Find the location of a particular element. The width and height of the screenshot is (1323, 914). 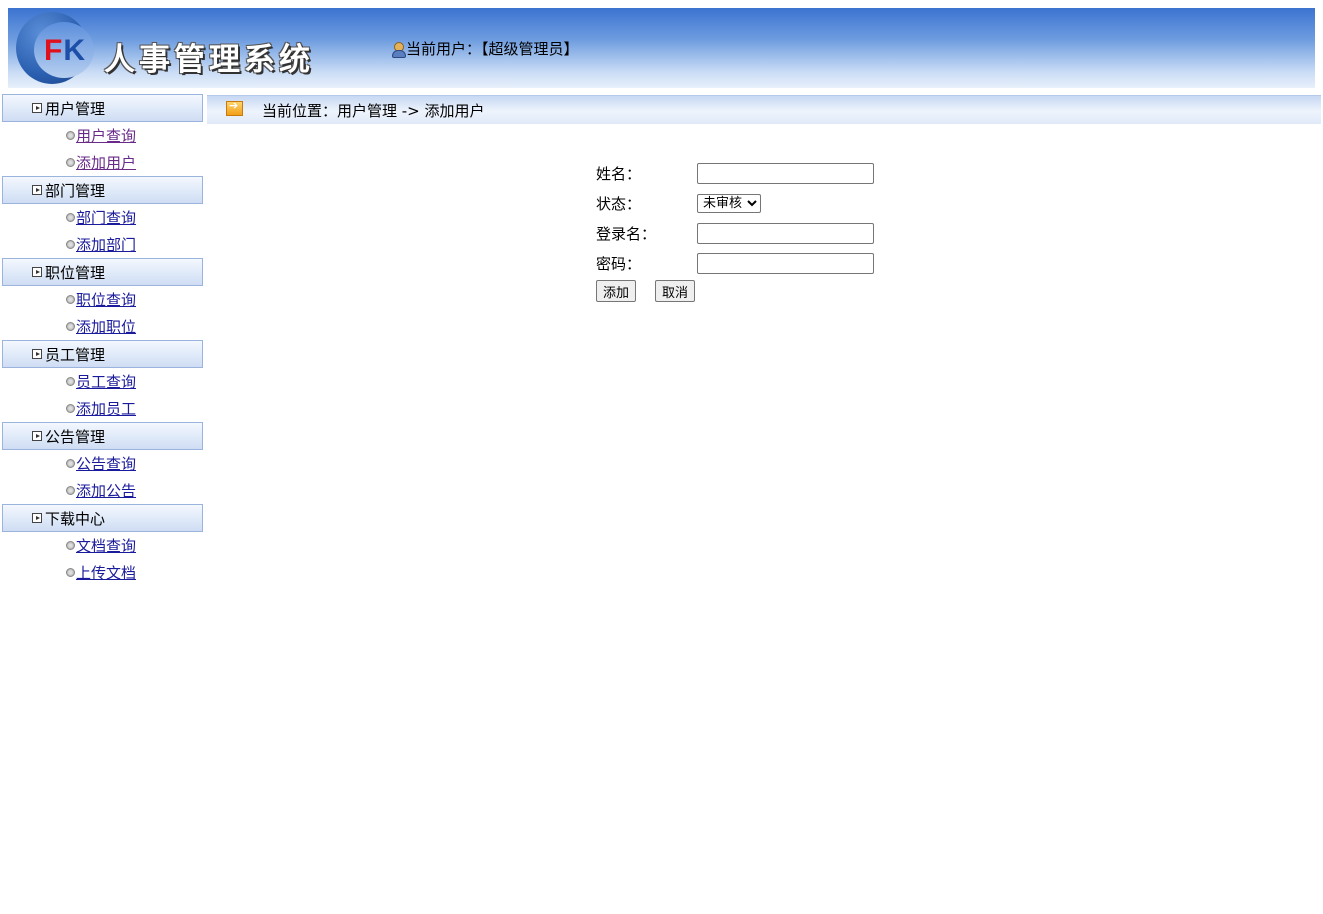

breadcrumb-text: 当前位置：用户管理 -> 添加用户 is located at coordinates (373, 110).